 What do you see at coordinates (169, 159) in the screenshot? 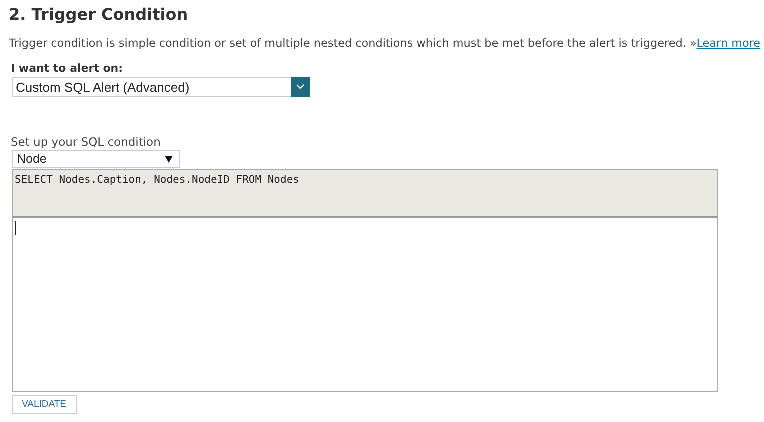
I see `caret-icon` at bounding box center [169, 159].